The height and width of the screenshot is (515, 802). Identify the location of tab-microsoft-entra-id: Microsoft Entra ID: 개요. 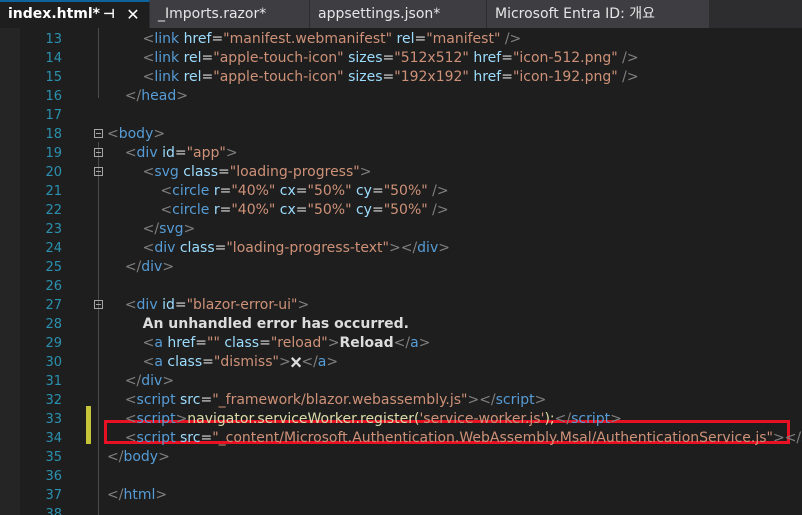
(598, 14).